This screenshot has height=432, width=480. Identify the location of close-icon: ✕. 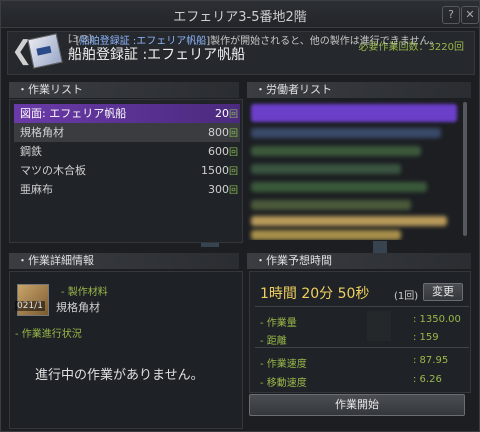
(470, 15).